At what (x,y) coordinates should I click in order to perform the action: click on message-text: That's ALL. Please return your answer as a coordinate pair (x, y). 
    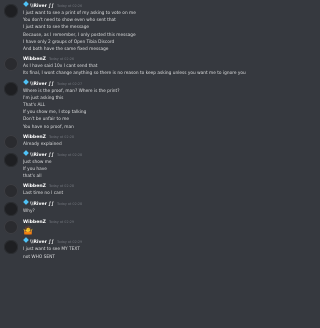
    Looking at the image, I should click on (34, 106).